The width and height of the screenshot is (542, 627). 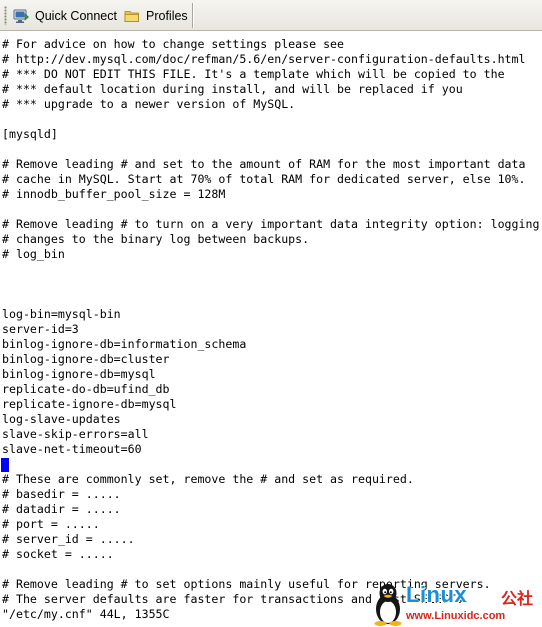 I want to click on terminal-line: # log_bin, so click(x=33, y=254).